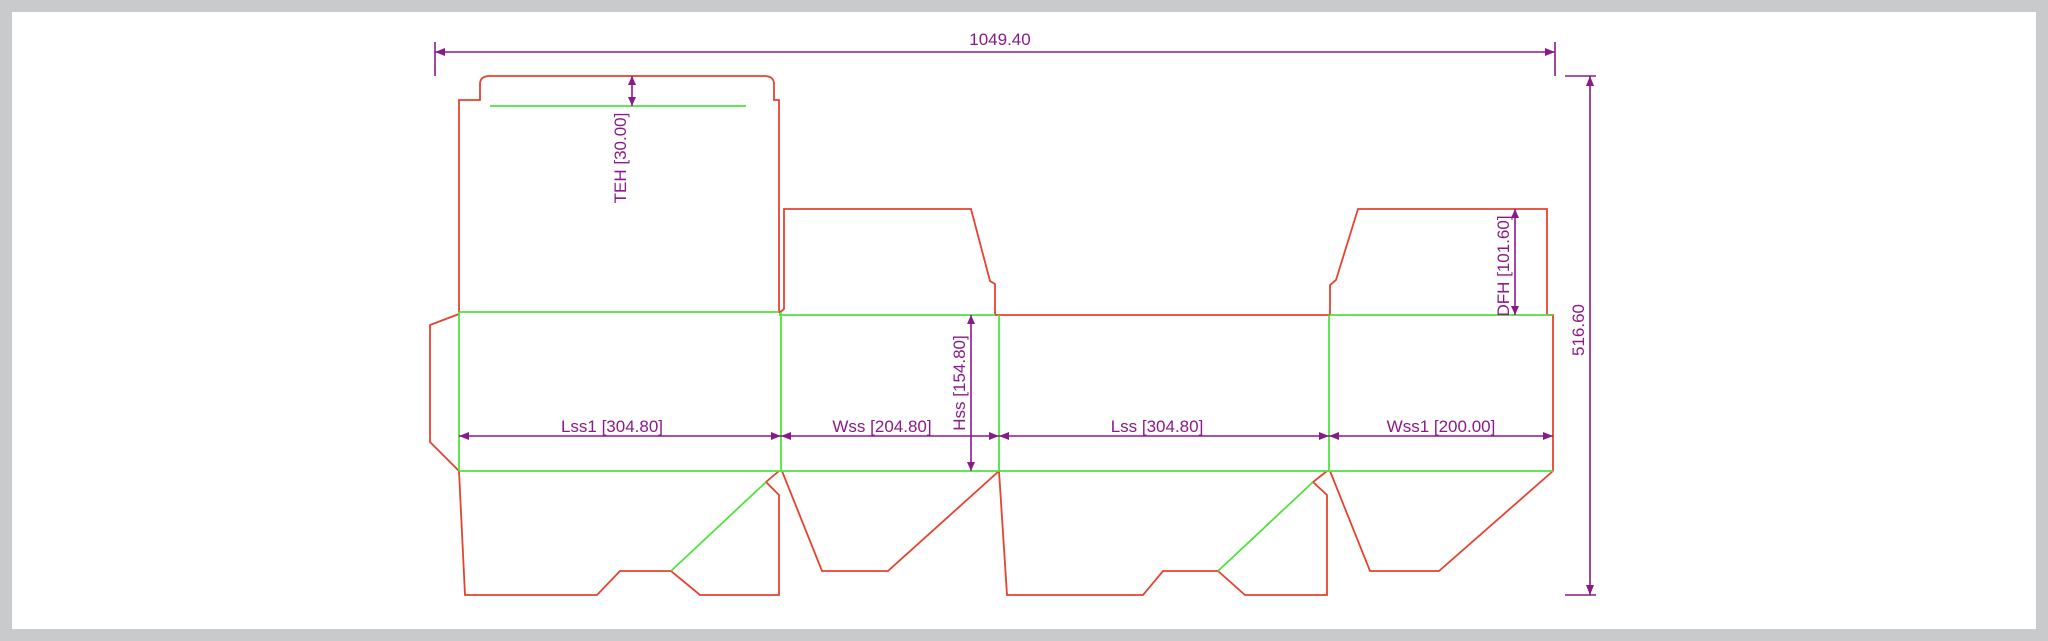 Image resolution: width=2048 pixels, height=641 pixels. What do you see at coordinates (959, 382) in the screenshot?
I see `hss-label: Hss [154.80]` at bounding box center [959, 382].